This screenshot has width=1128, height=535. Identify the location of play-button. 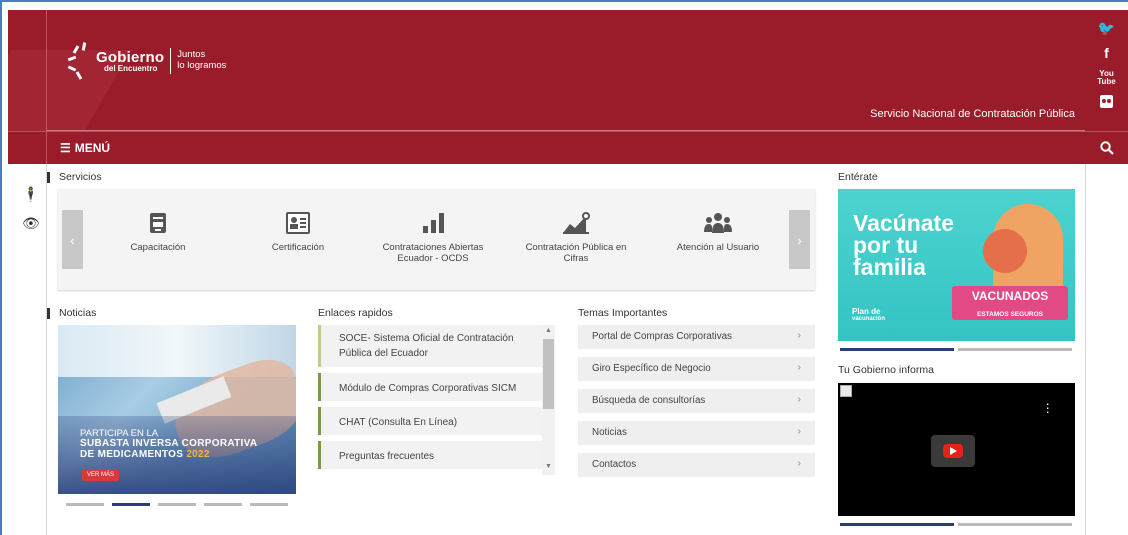
(953, 451).